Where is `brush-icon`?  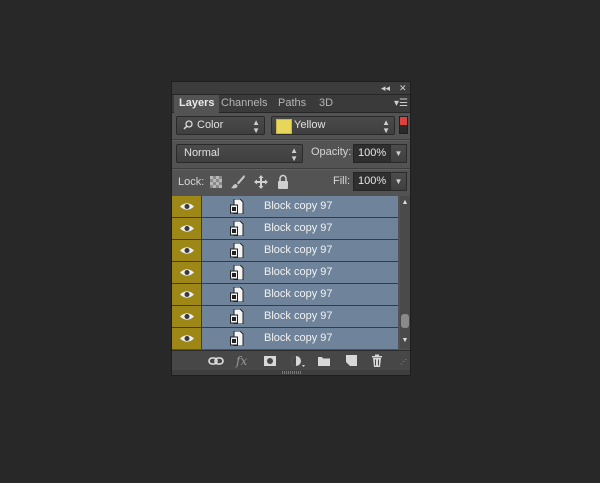 brush-icon is located at coordinates (238, 183).